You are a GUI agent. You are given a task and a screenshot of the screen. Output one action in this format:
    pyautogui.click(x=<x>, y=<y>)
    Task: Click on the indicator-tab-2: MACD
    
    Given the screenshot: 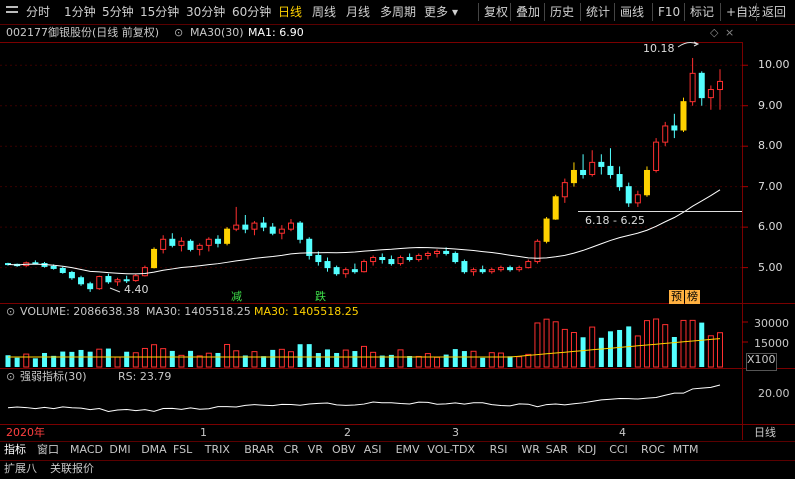 What is the action you would take?
    pyautogui.click(x=86, y=450)
    